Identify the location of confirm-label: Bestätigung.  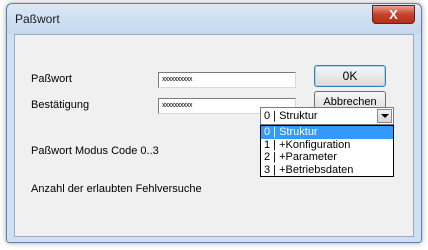
(60, 105).